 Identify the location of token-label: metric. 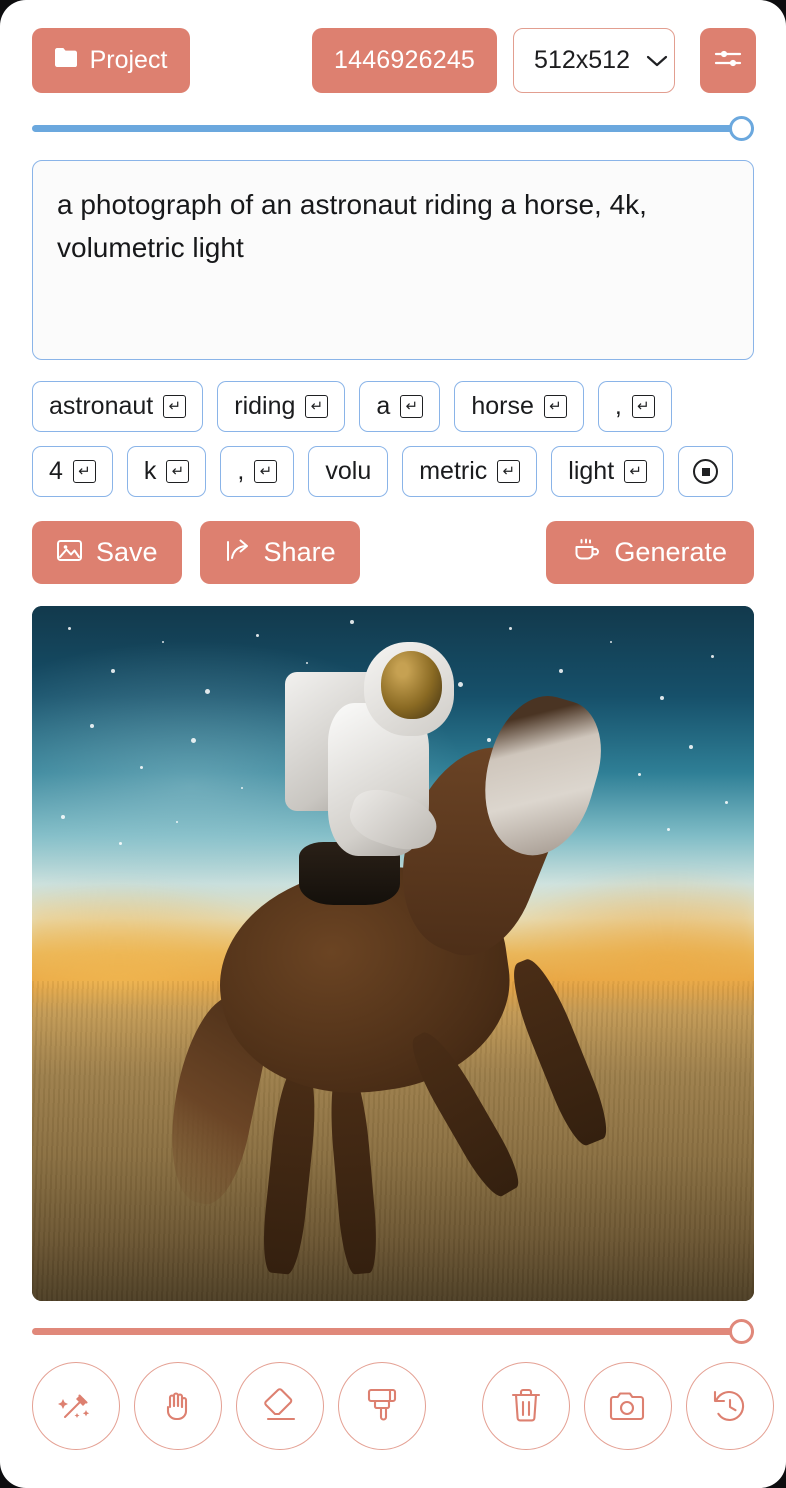
(453, 471).